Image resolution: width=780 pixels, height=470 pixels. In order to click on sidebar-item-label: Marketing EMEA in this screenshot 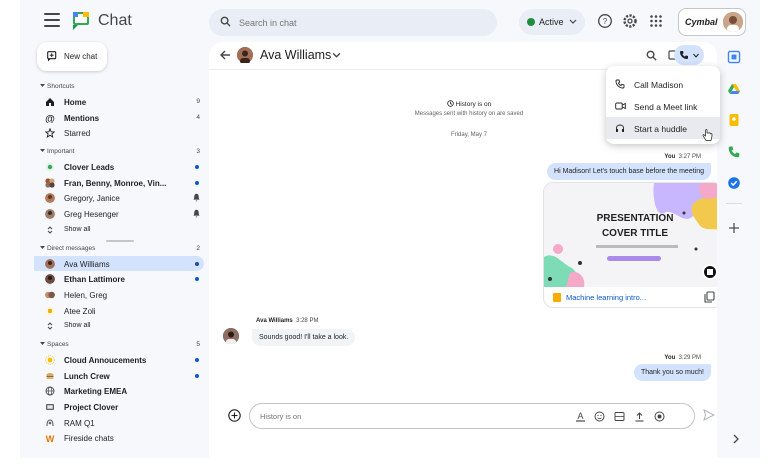, I will do `click(96, 392)`.